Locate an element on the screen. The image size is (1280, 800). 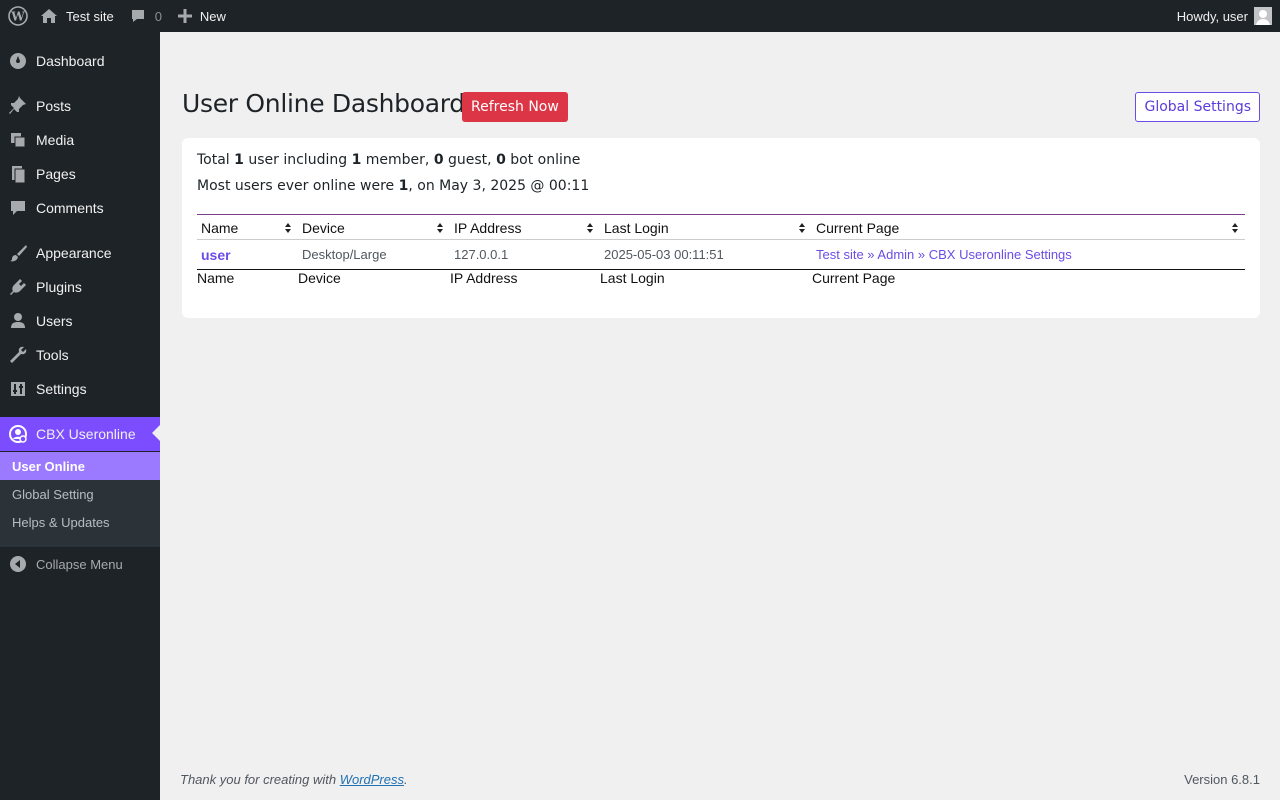
pin-icon is located at coordinates (18, 106).